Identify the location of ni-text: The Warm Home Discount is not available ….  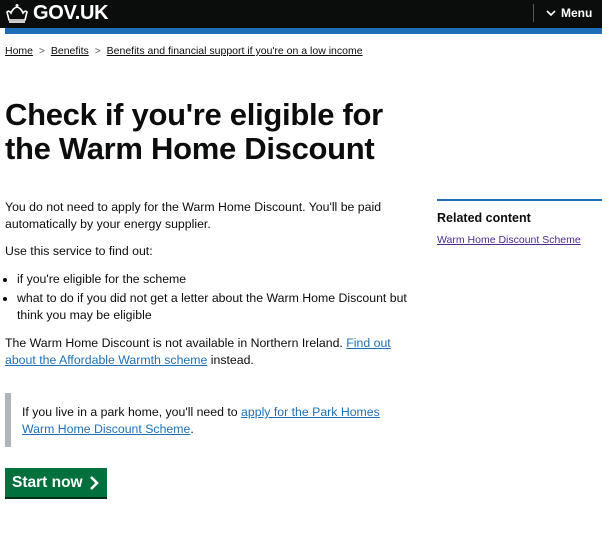
(174, 343).